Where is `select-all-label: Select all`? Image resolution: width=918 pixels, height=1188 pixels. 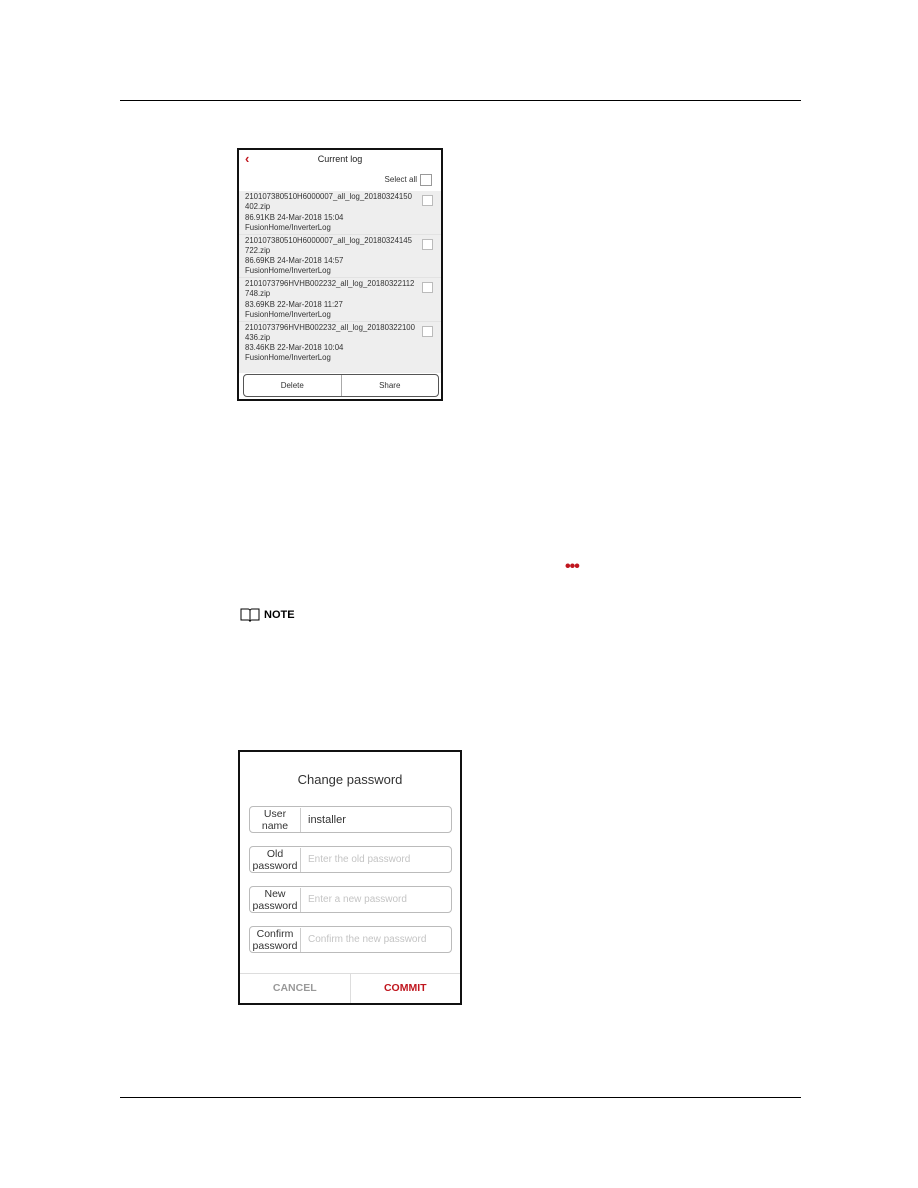
select-all-label: Select all is located at coordinates (400, 179).